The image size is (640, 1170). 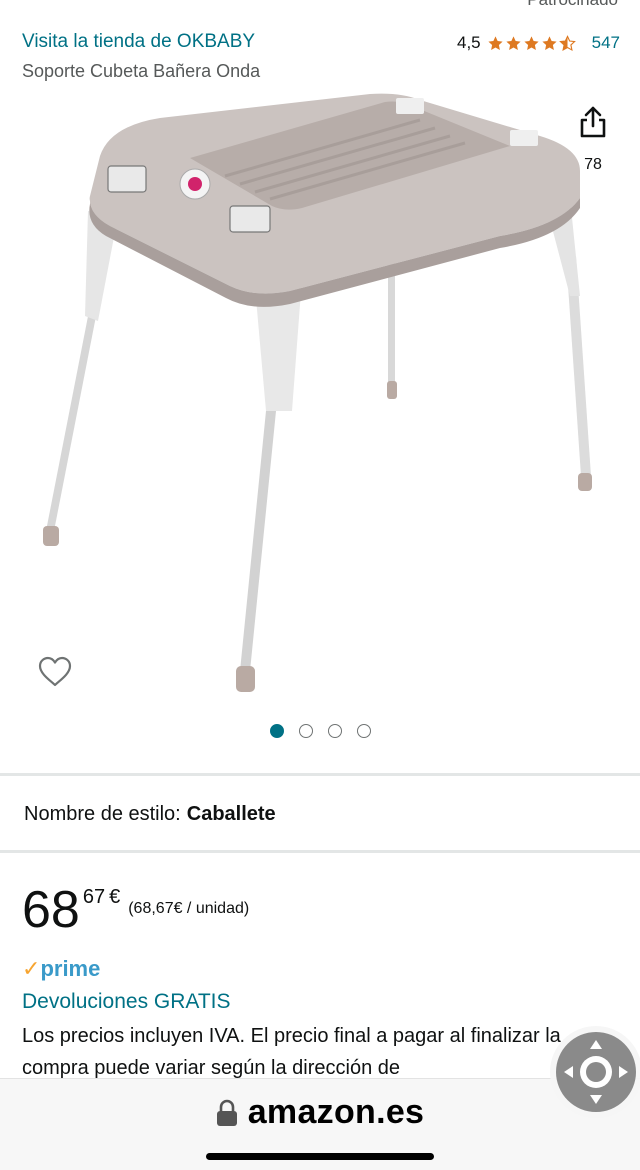 I want to click on price-block: 68 67 € (68,67€ / unidad), so click(x=135, y=910).